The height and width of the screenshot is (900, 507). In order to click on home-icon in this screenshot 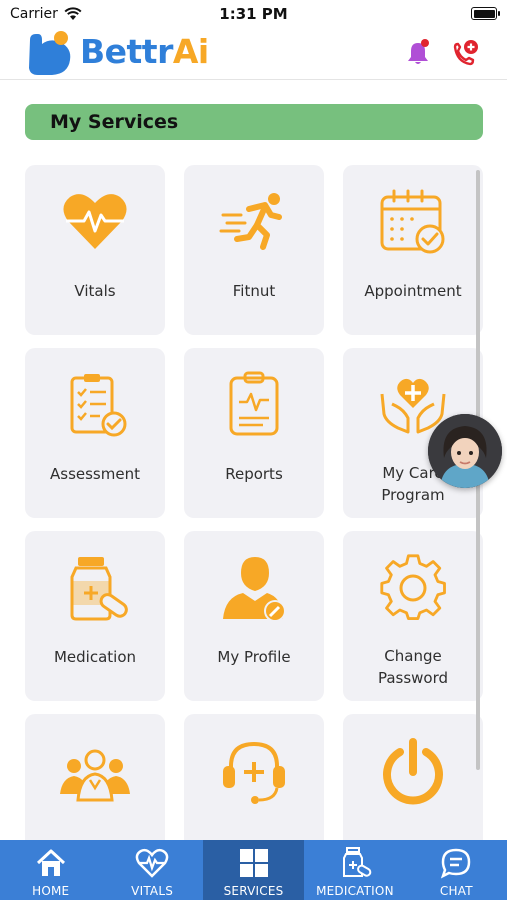, I will do `click(50, 862)`.